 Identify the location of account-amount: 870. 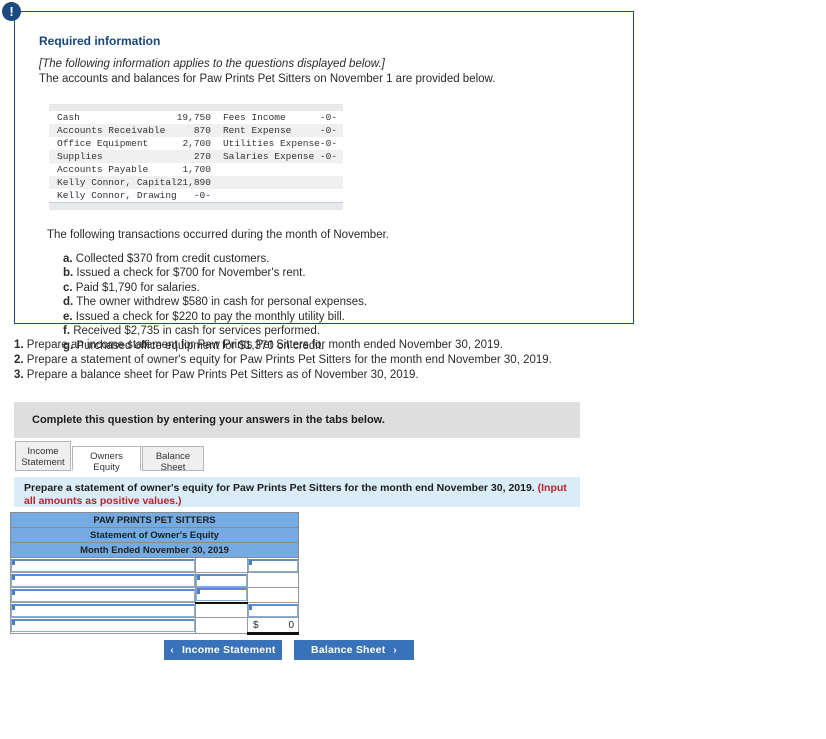
(195, 130).